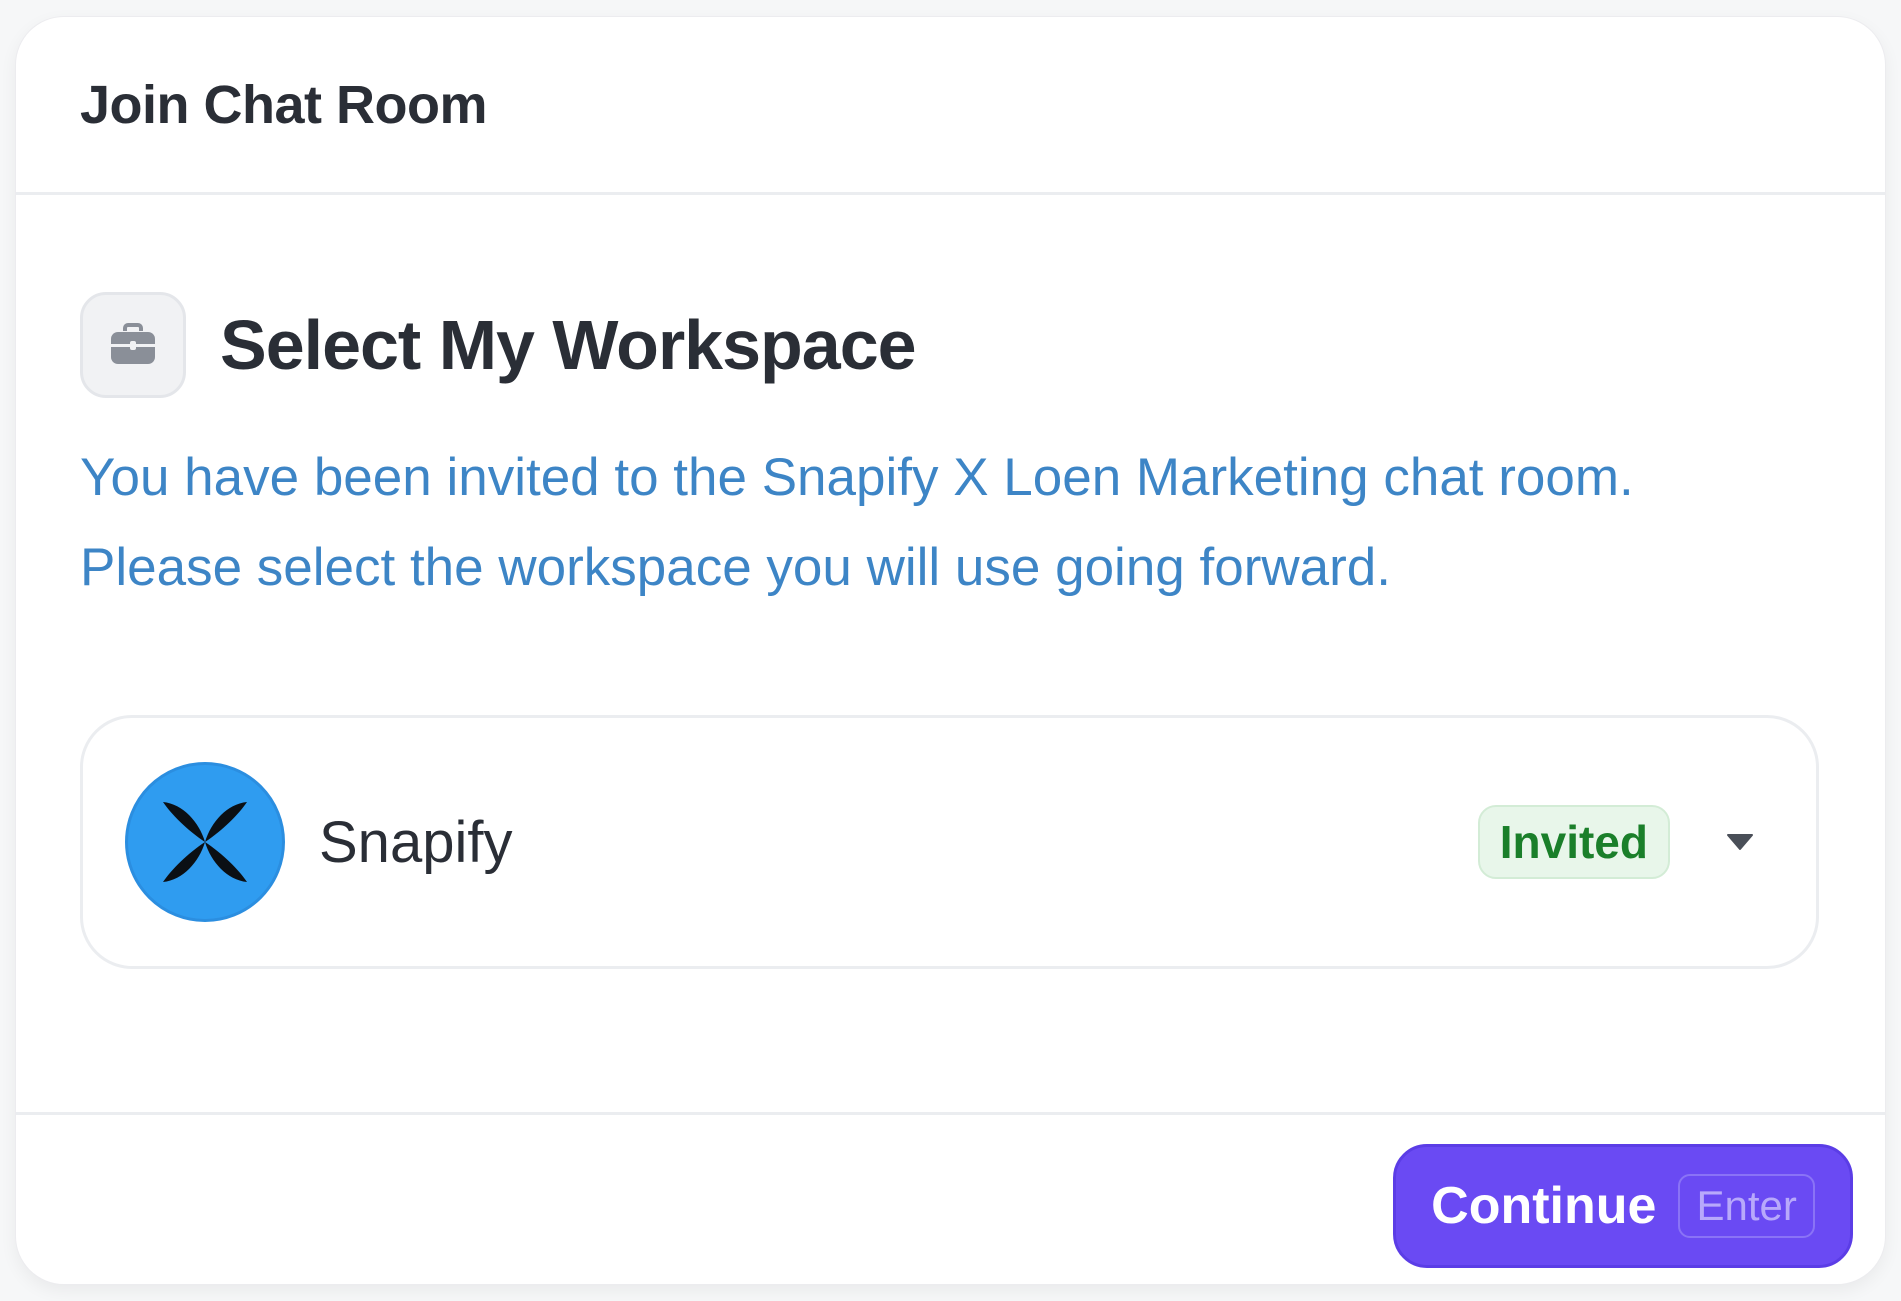 Image resolution: width=1901 pixels, height=1301 pixels. What do you see at coordinates (568, 345) in the screenshot?
I see `section-title: Select My Workspace` at bounding box center [568, 345].